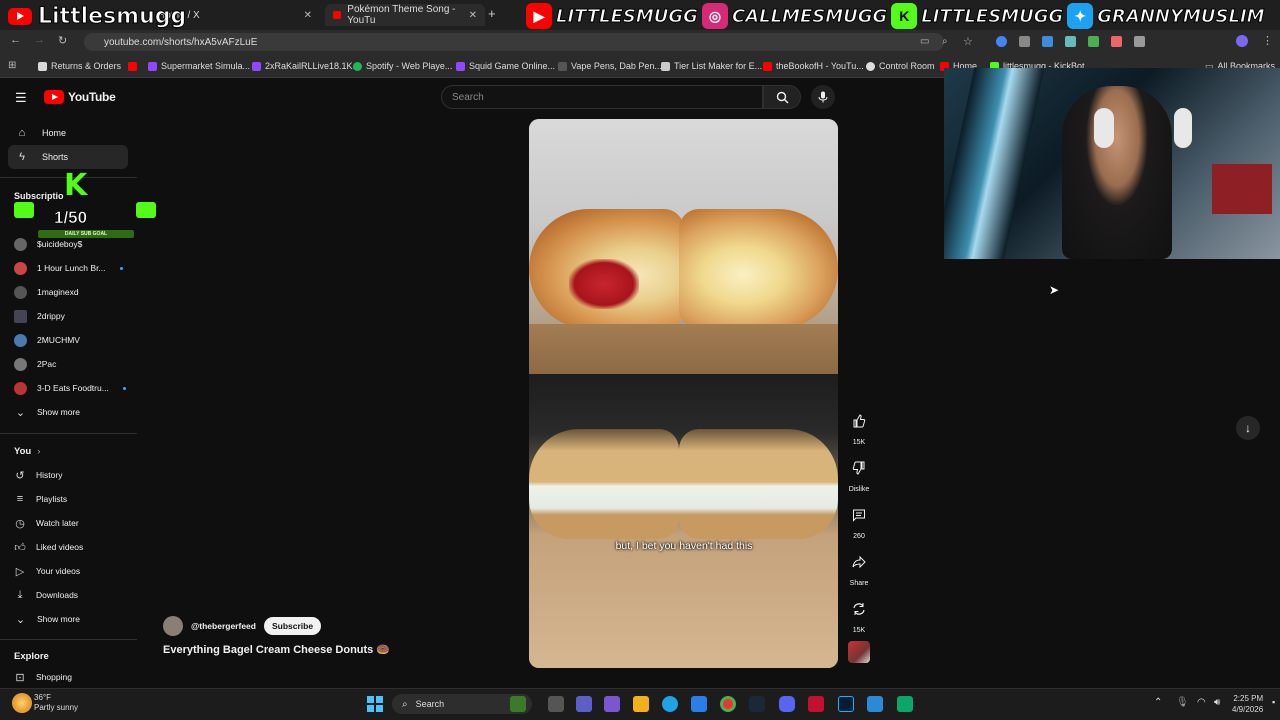 This screenshot has height=720, width=1280. I want to click on steam-icon, so click(757, 704).